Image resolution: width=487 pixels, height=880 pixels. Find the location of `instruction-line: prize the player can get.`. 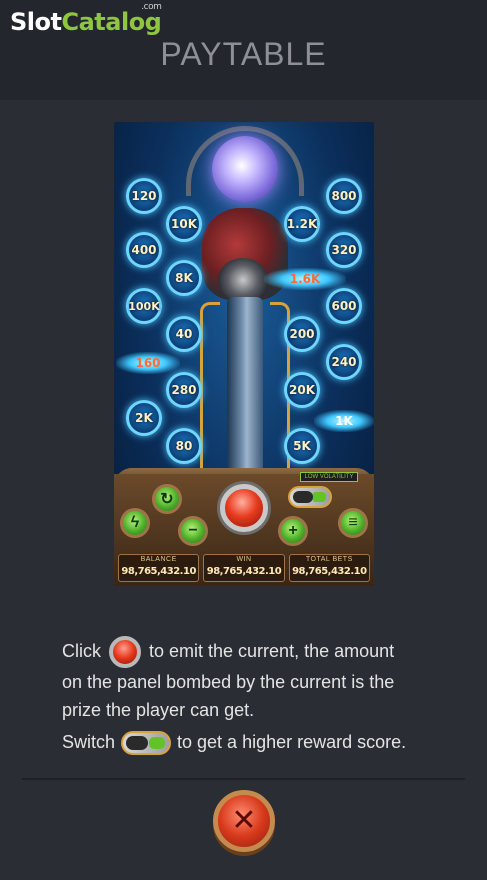

instruction-line: prize the player can get. is located at coordinates (158, 710).